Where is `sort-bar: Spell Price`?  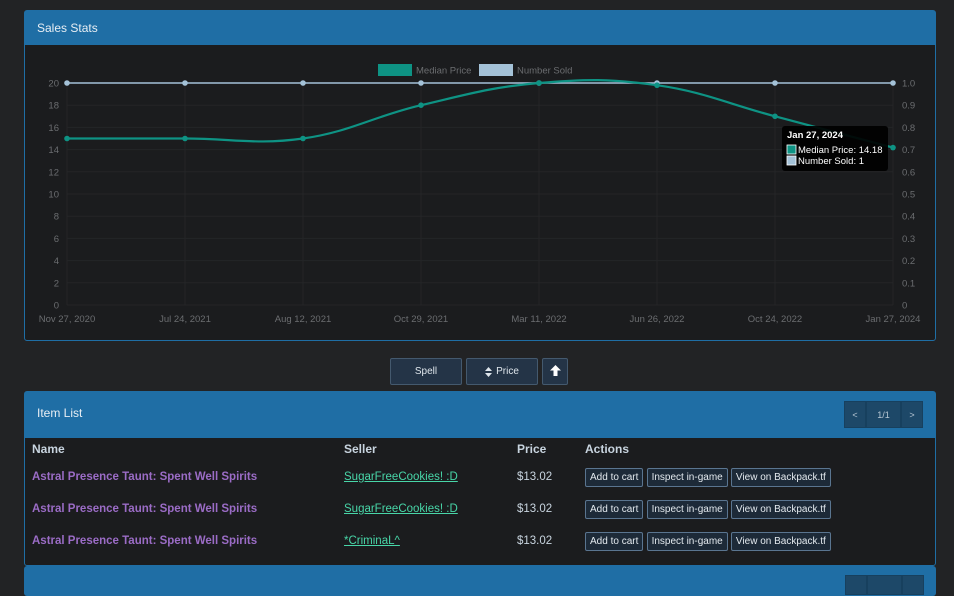
sort-bar: Spell Price is located at coordinates (479, 371).